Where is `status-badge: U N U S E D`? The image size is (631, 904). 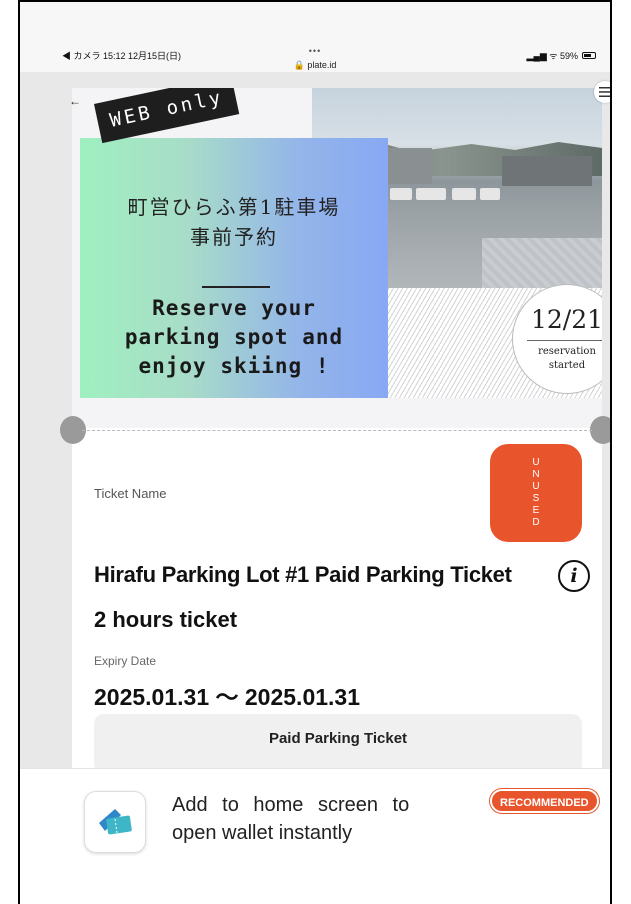
status-badge: U N U S E D is located at coordinates (536, 493).